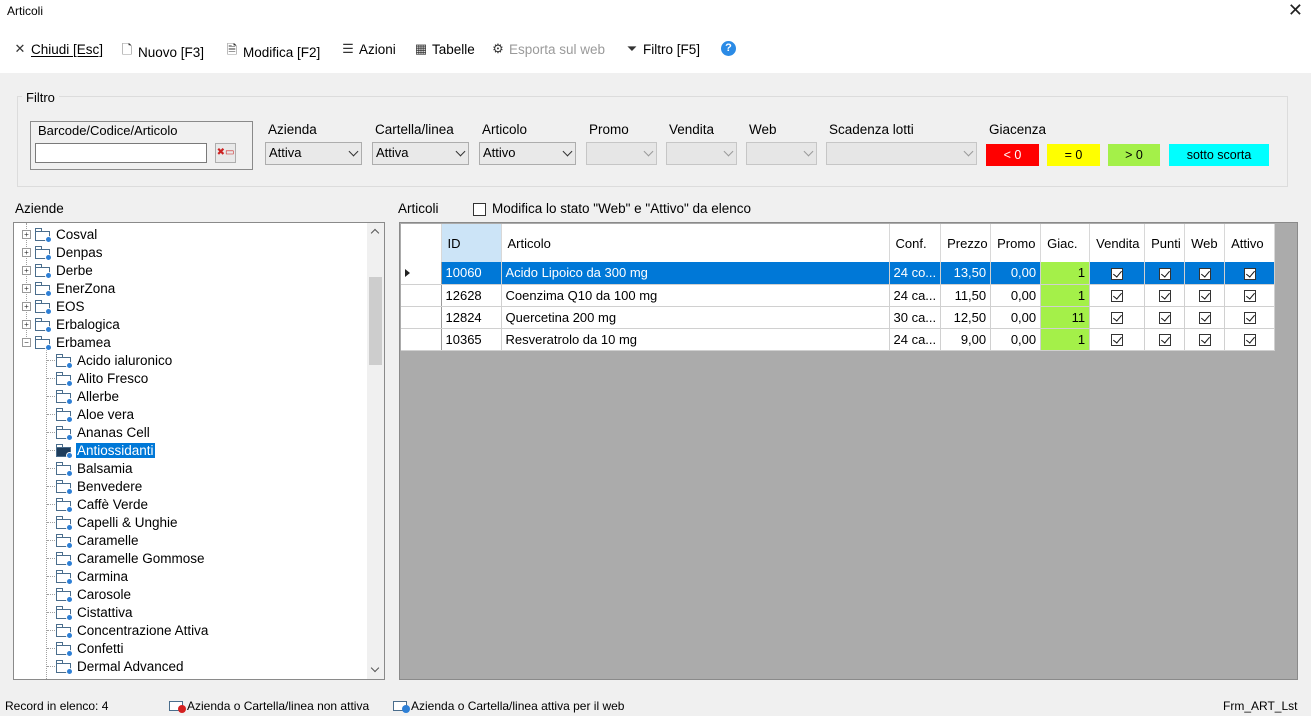 This screenshot has height=716, width=1311. I want to click on cell-prezzo: 13,50, so click(966, 273).